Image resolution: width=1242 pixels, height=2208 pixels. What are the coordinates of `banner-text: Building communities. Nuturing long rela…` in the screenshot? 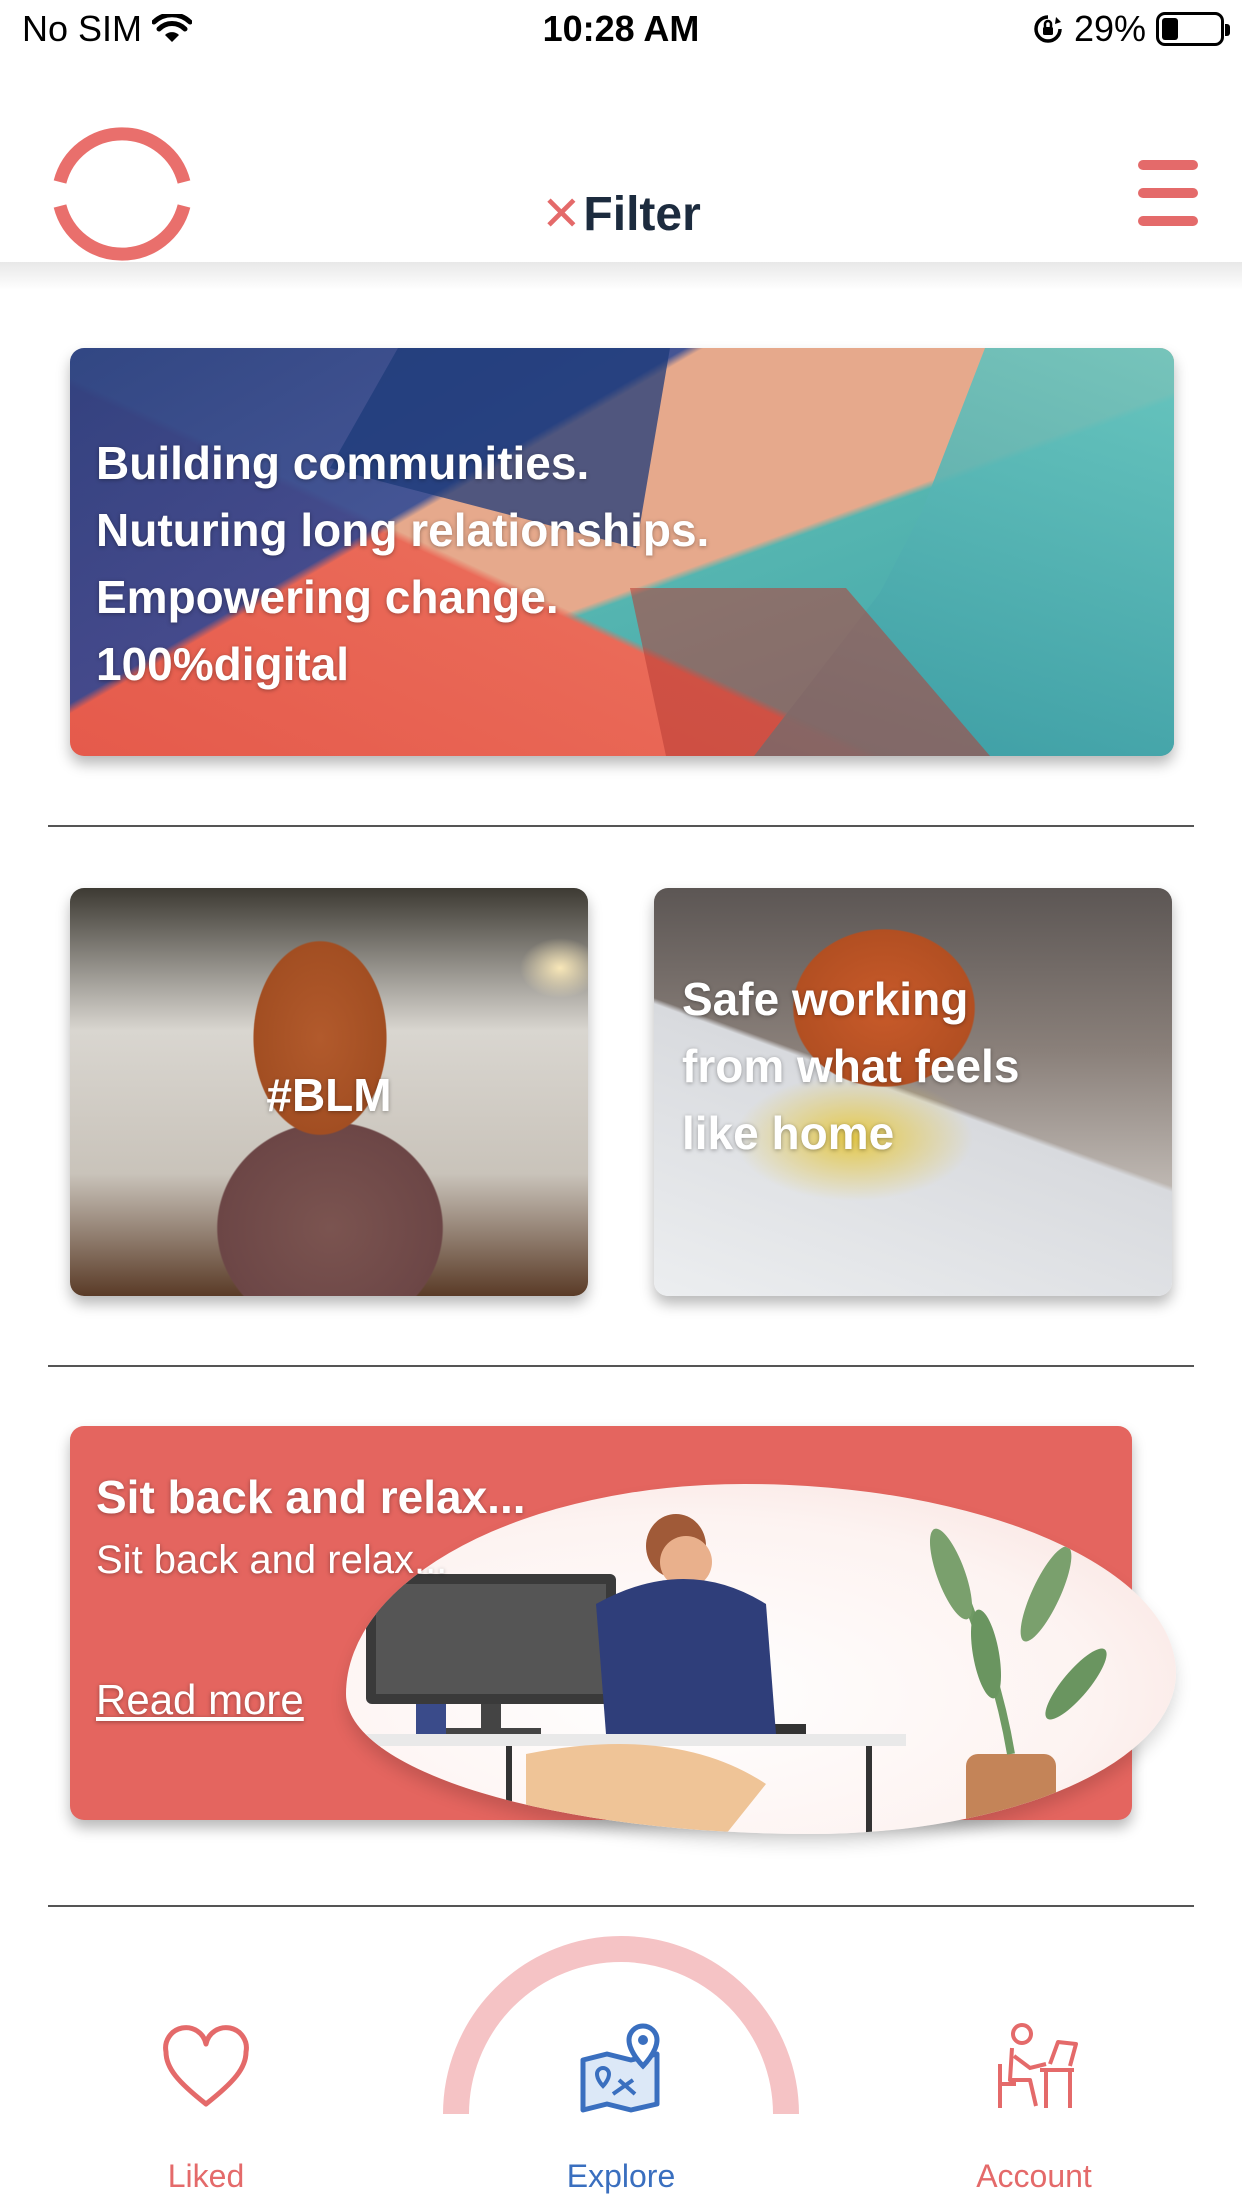 It's located at (402, 564).